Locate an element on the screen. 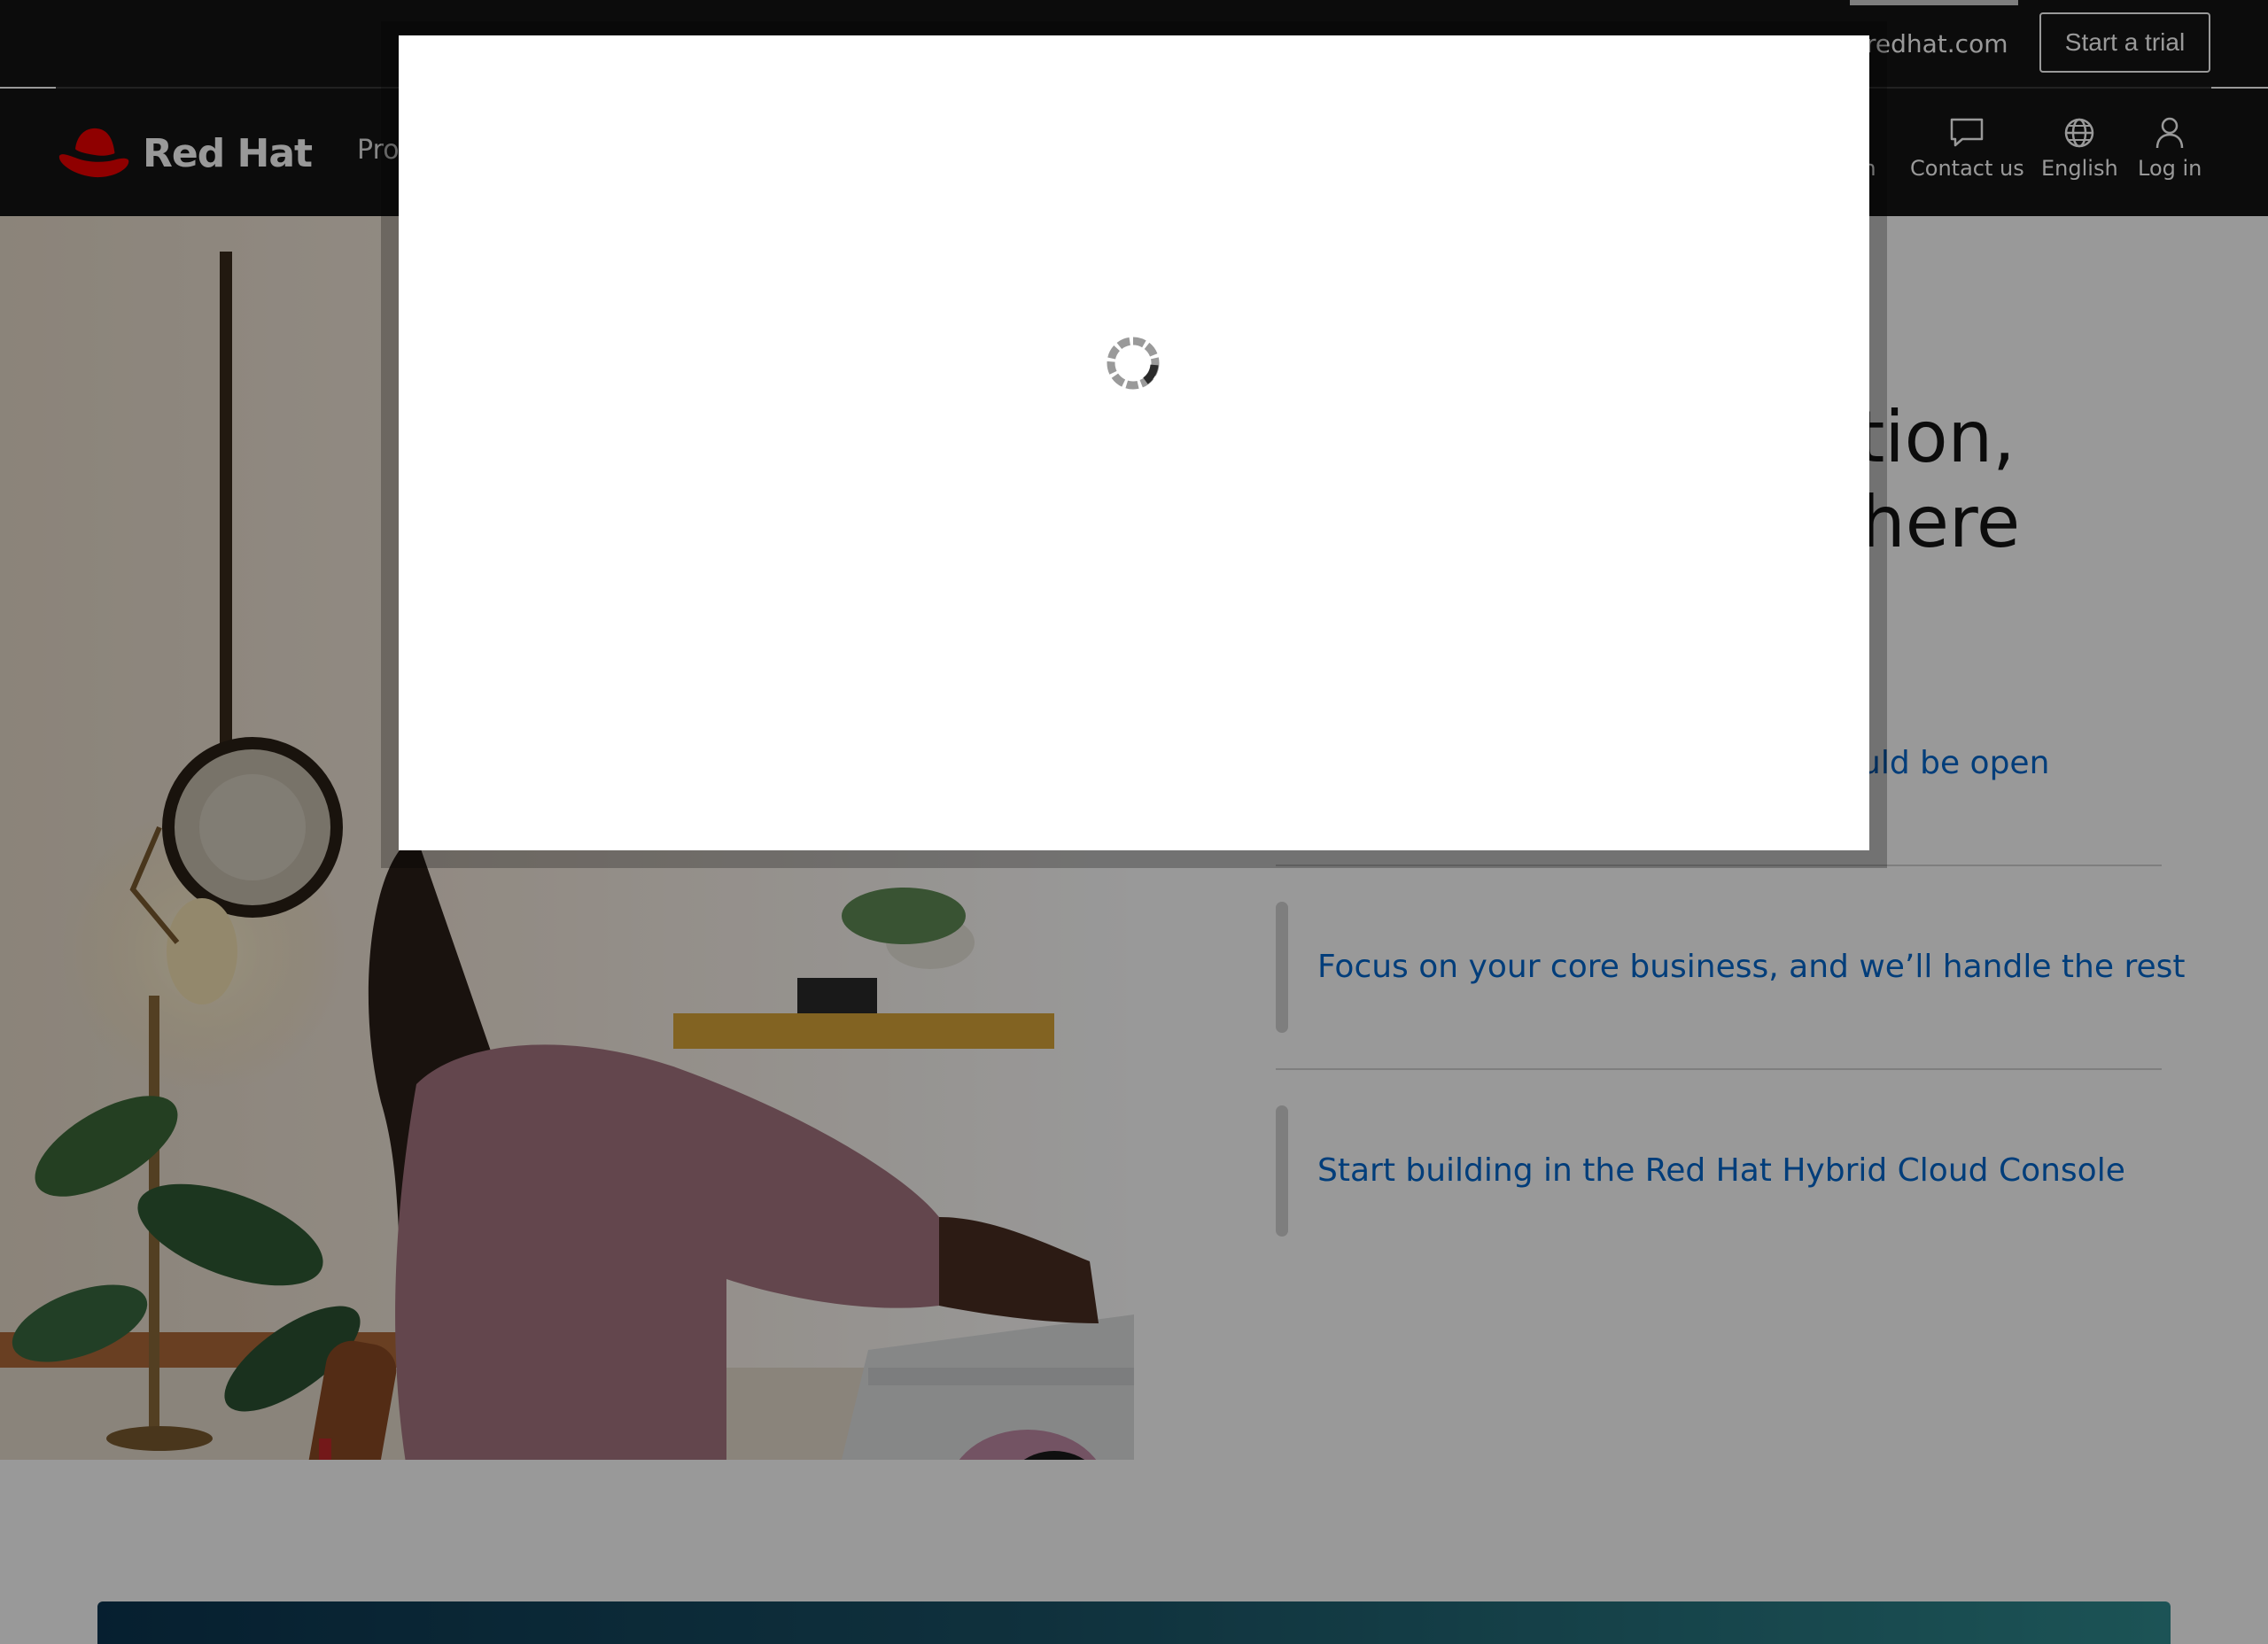 Image resolution: width=2268 pixels, height=1644 pixels. loading-spinner-icon is located at coordinates (1133, 363).